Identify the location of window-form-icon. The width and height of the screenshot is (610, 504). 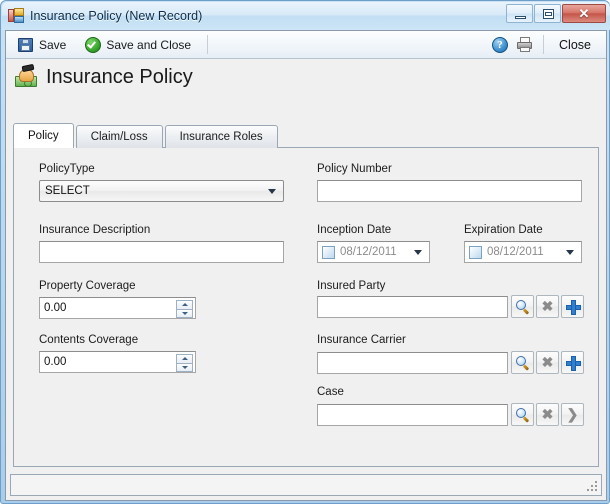
(16, 16).